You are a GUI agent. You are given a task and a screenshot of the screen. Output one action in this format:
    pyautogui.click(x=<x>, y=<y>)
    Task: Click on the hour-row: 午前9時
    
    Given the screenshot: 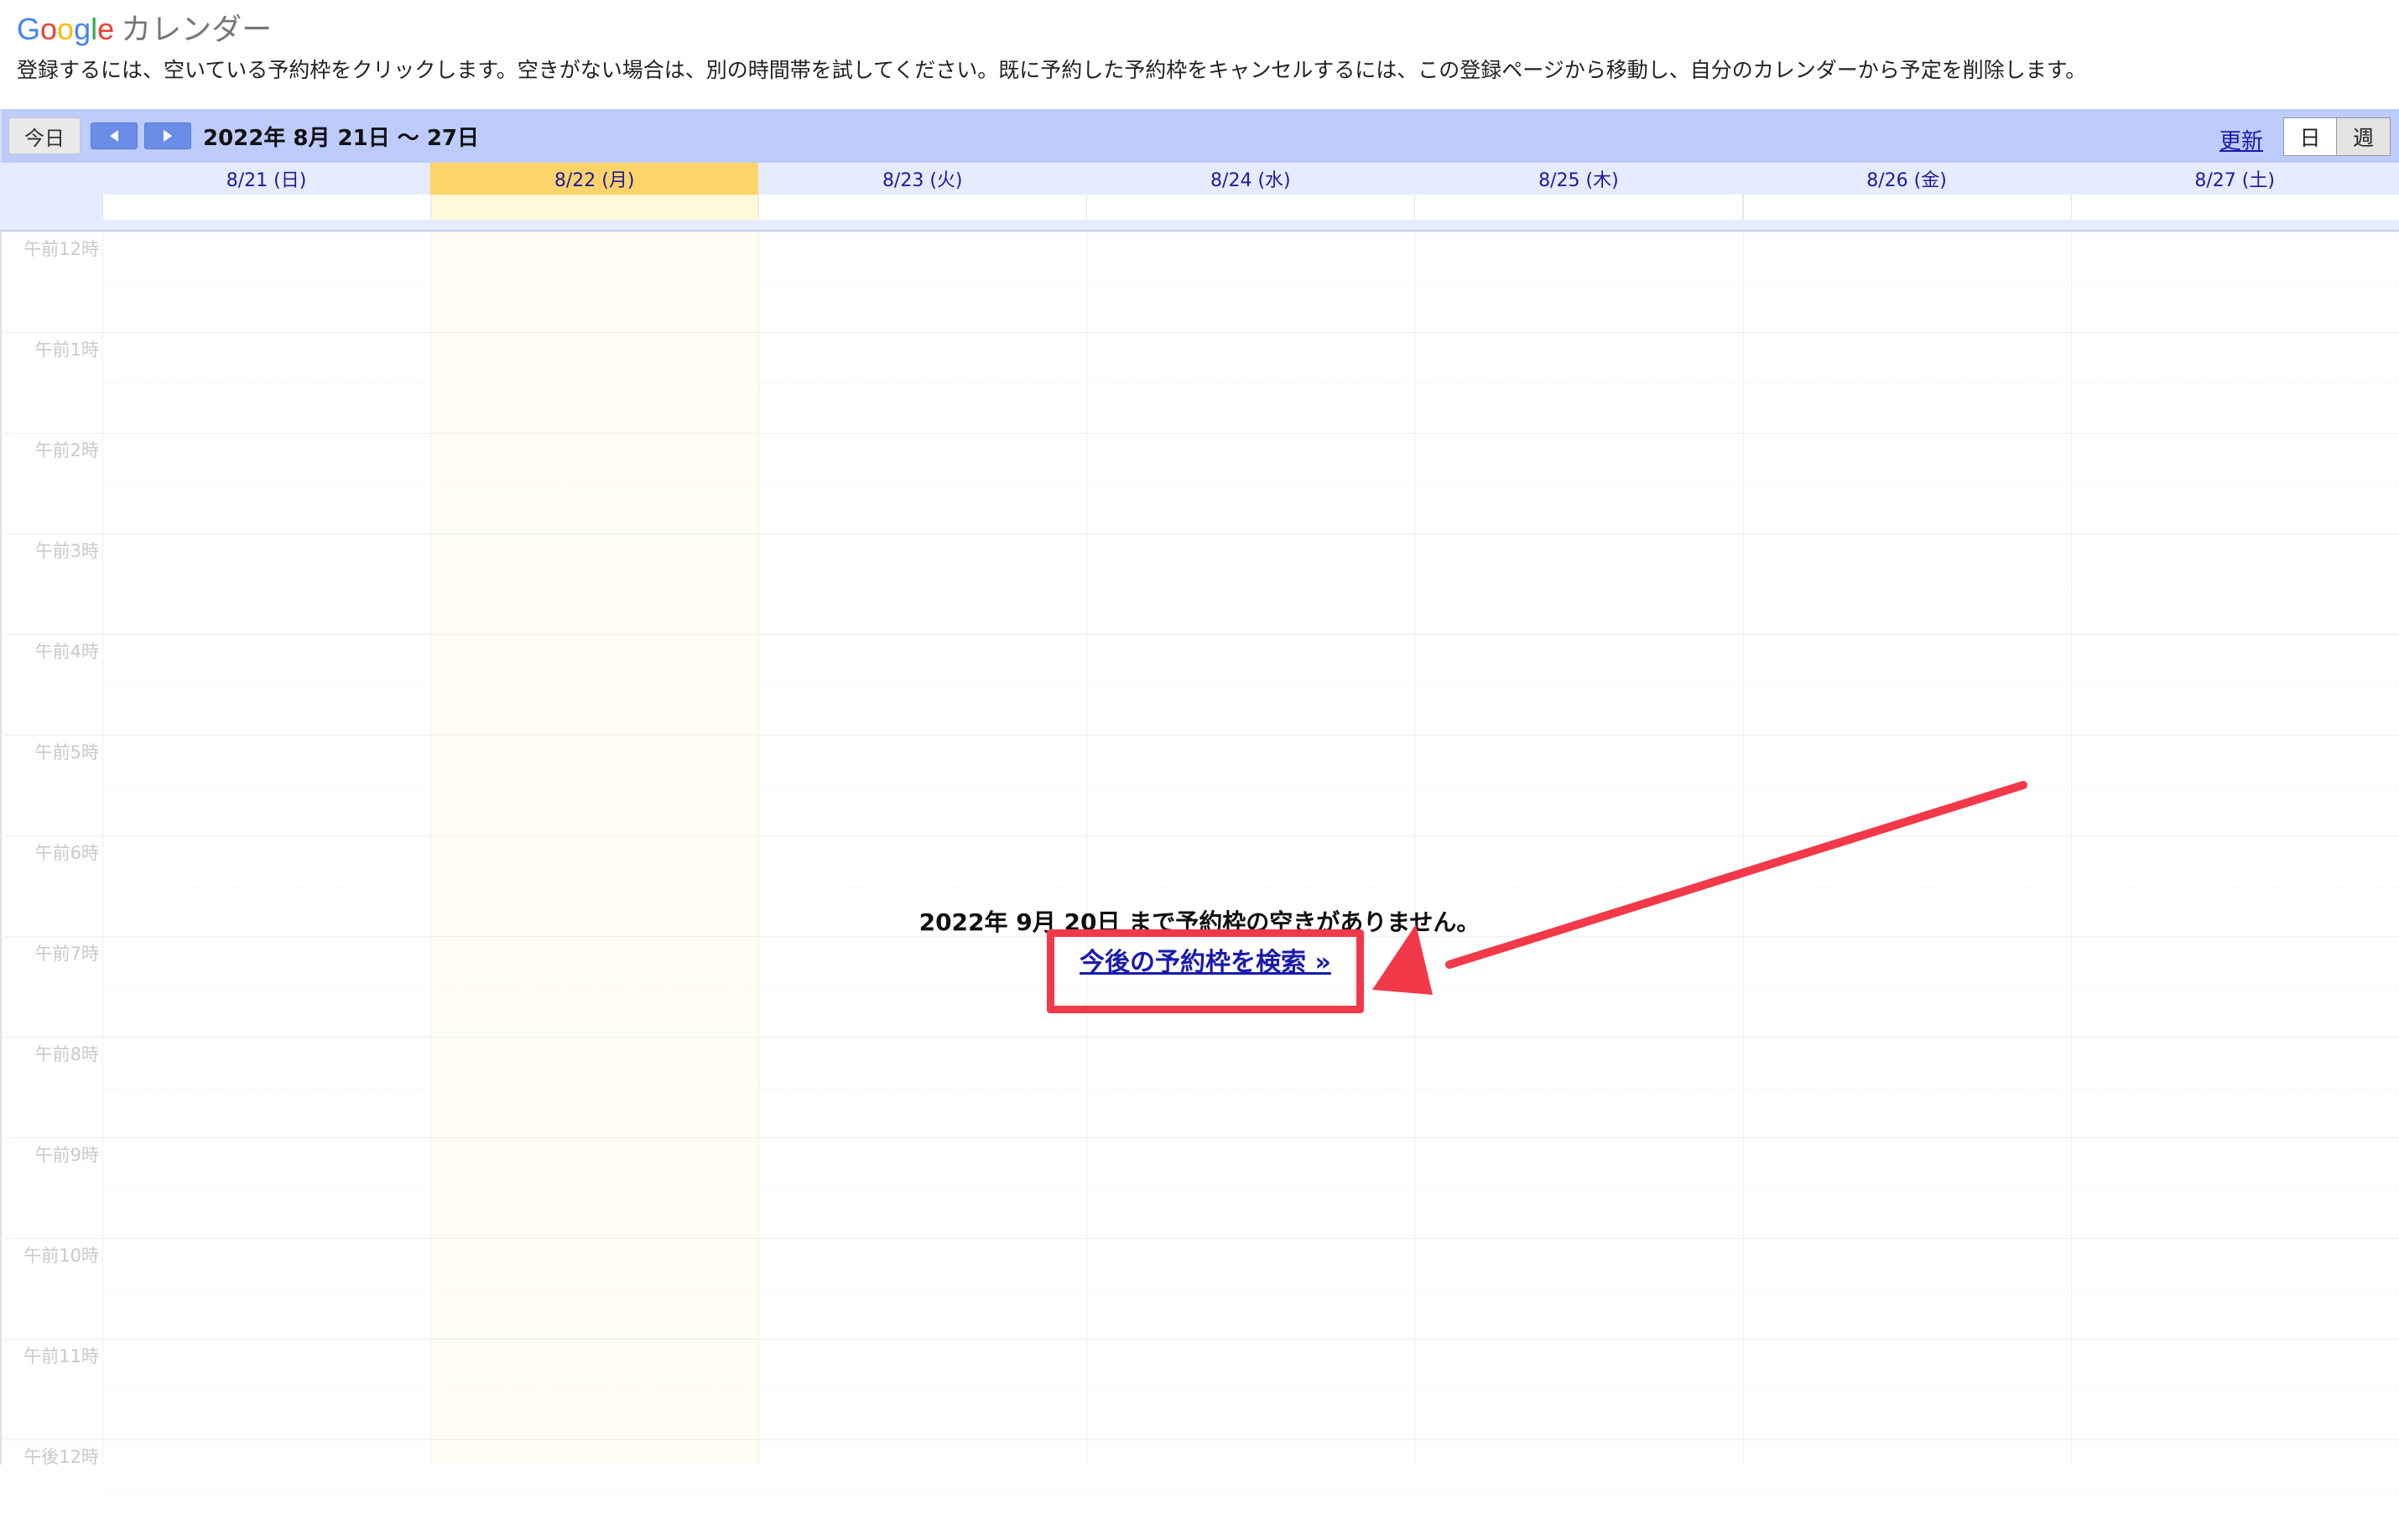 What is the action you would take?
    pyautogui.click(x=1200, y=1188)
    